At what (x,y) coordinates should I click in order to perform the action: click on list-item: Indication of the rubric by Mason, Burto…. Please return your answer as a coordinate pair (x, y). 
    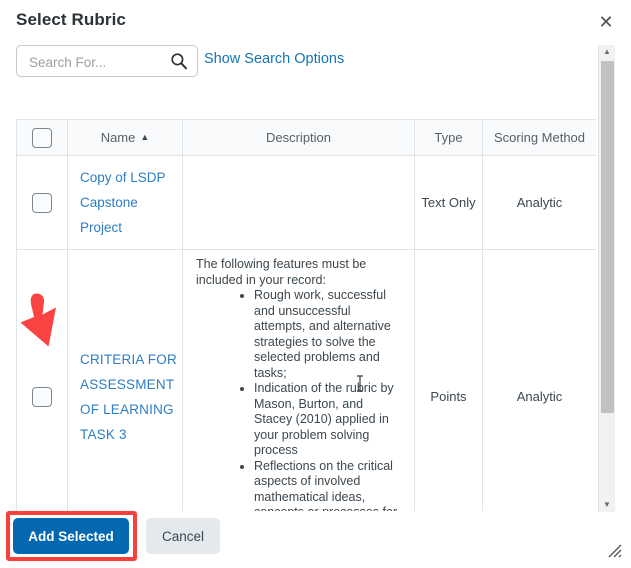
    Looking at the image, I should click on (327, 420).